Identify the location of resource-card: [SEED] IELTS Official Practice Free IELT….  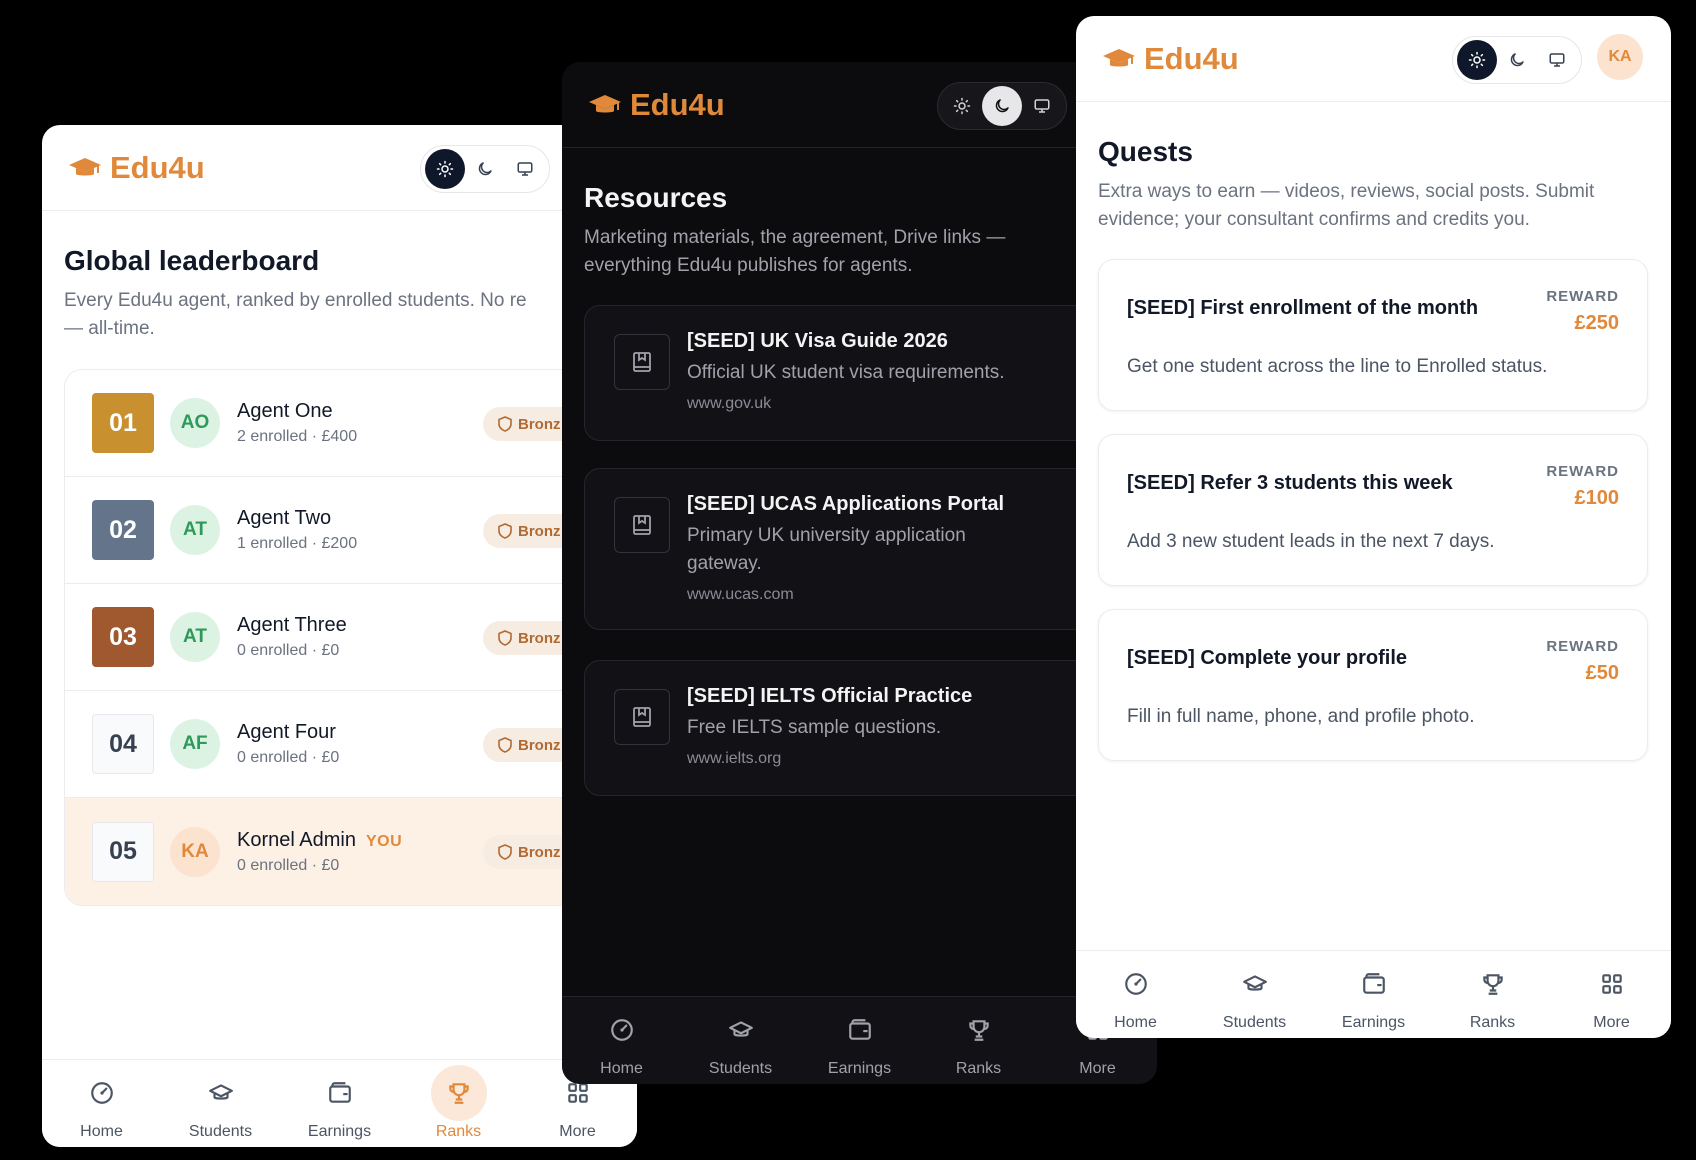
(864, 728).